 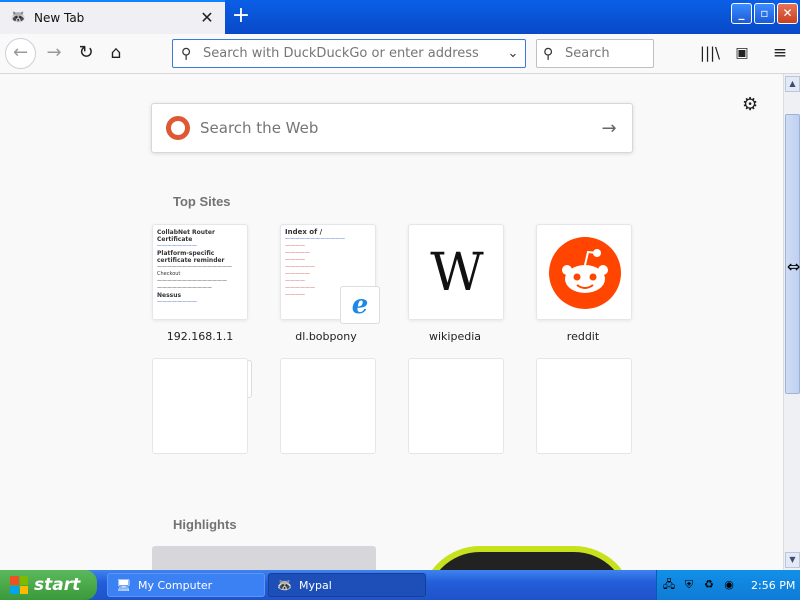 I want to click on highlights-heading: Highlights, so click(x=205, y=524).